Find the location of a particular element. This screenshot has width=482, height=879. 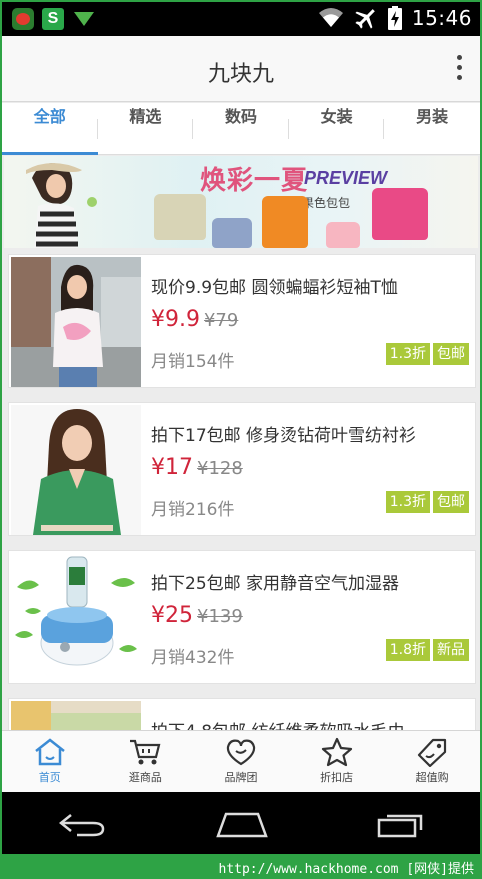

monthly-sales: 月销154件 is located at coordinates (193, 362).